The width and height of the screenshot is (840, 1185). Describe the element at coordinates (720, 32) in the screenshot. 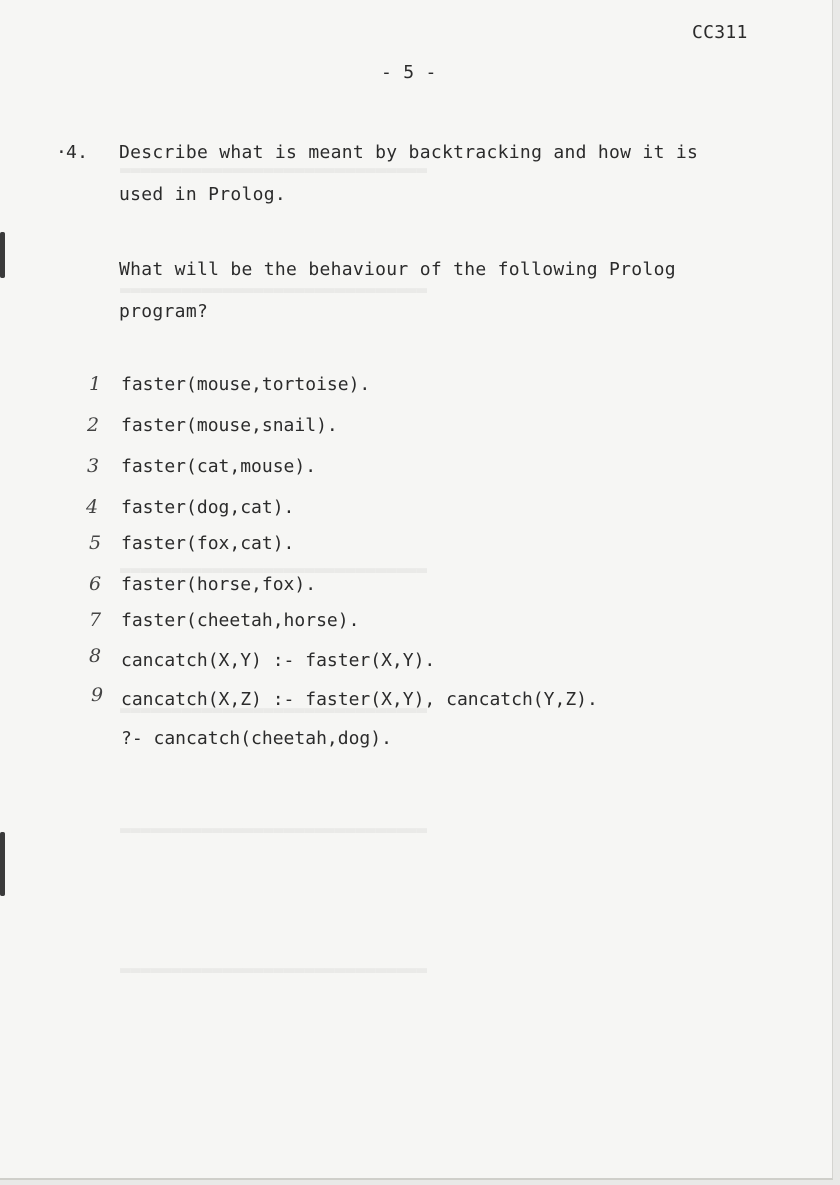

I see `course-code: CC311` at that location.